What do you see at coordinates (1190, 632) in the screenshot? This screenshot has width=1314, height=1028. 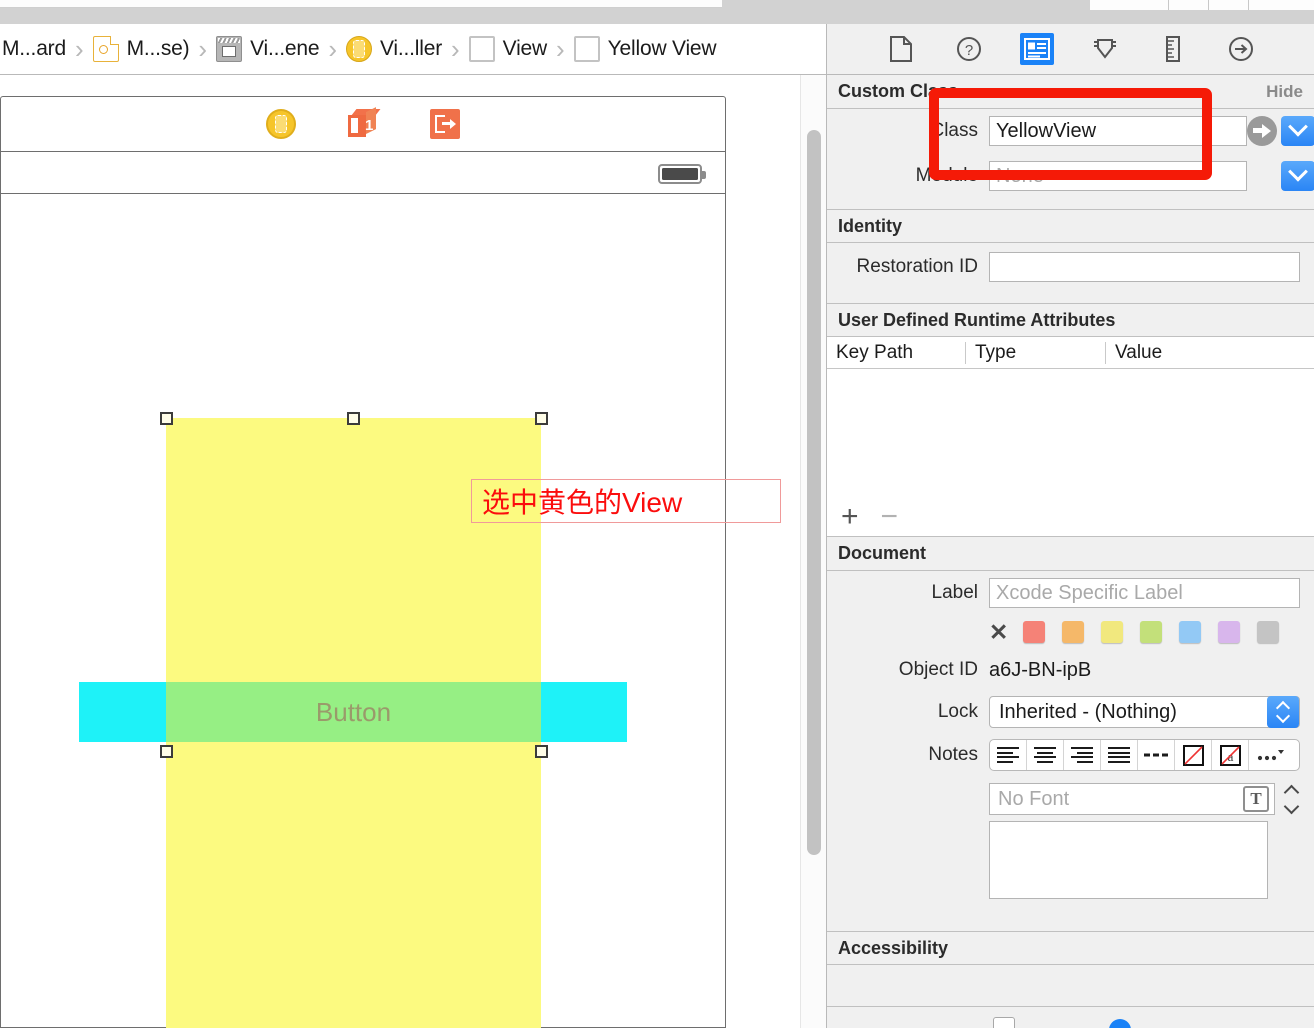 I see `swatch-blue` at bounding box center [1190, 632].